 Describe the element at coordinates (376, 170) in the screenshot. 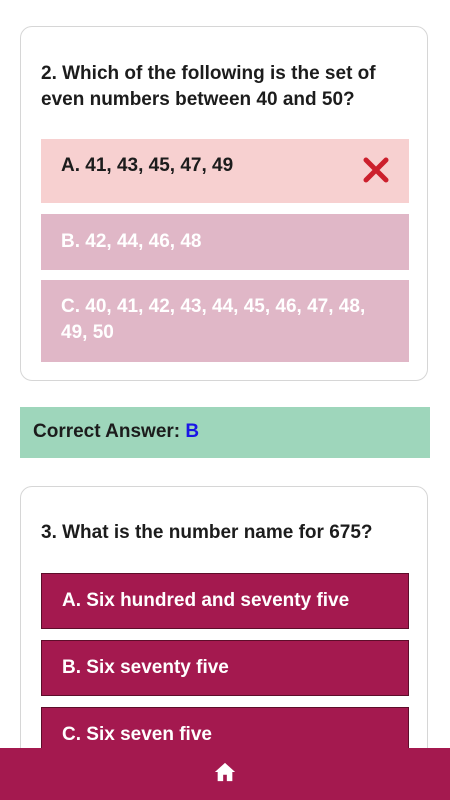

I see `cross-icon` at that location.